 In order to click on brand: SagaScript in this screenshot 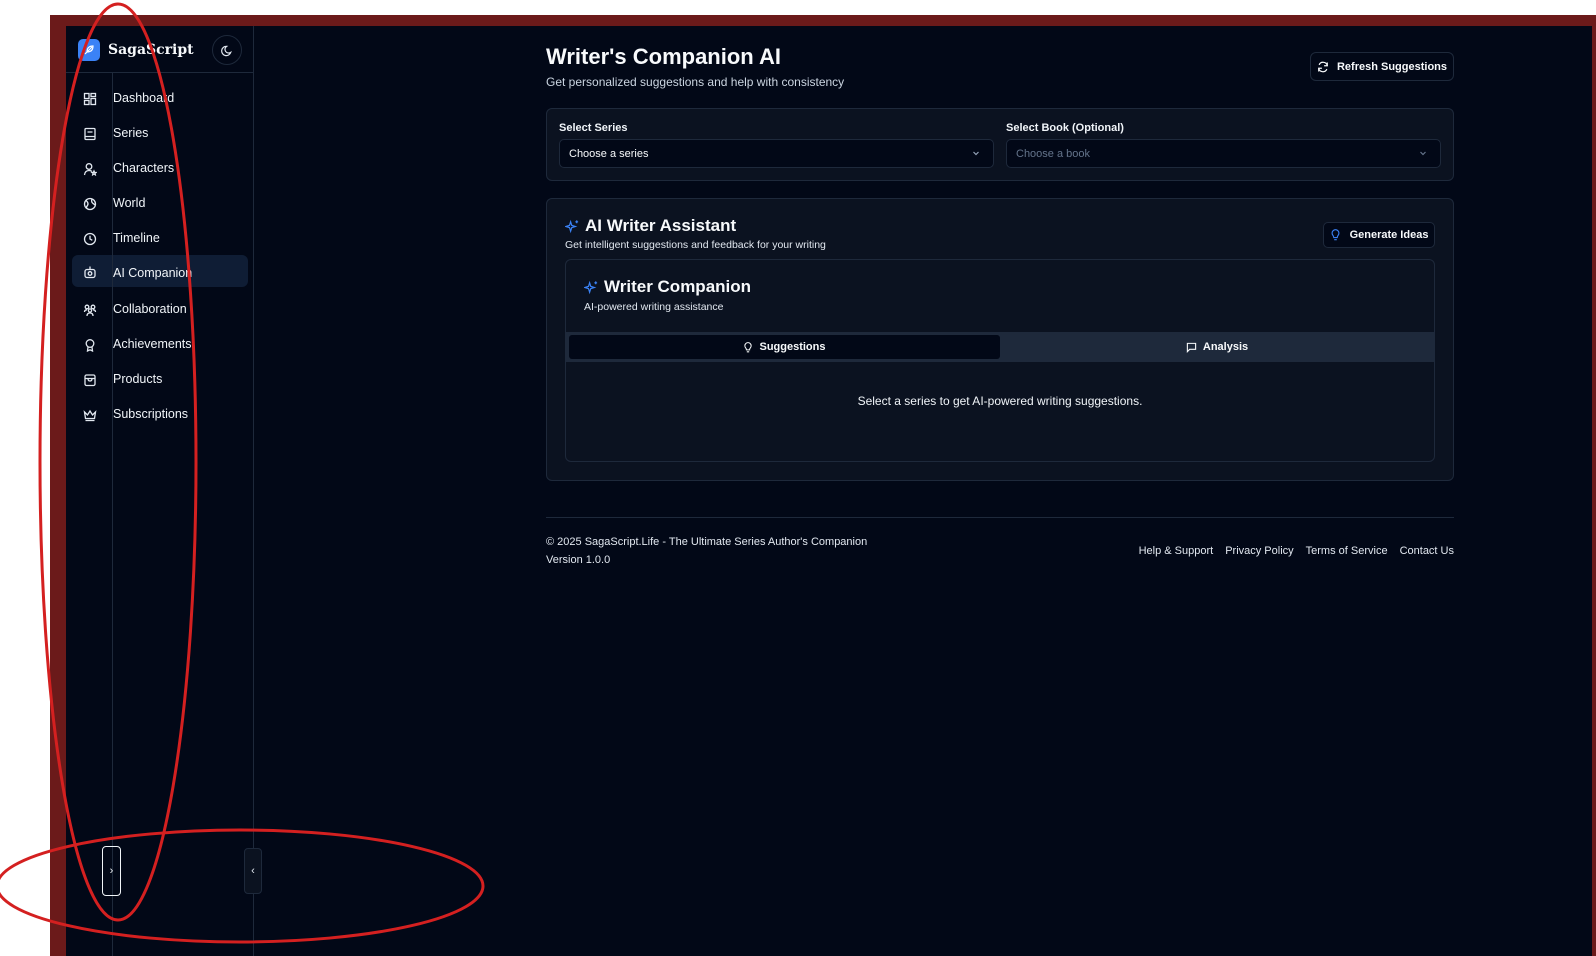, I will do `click(136, 50)`.